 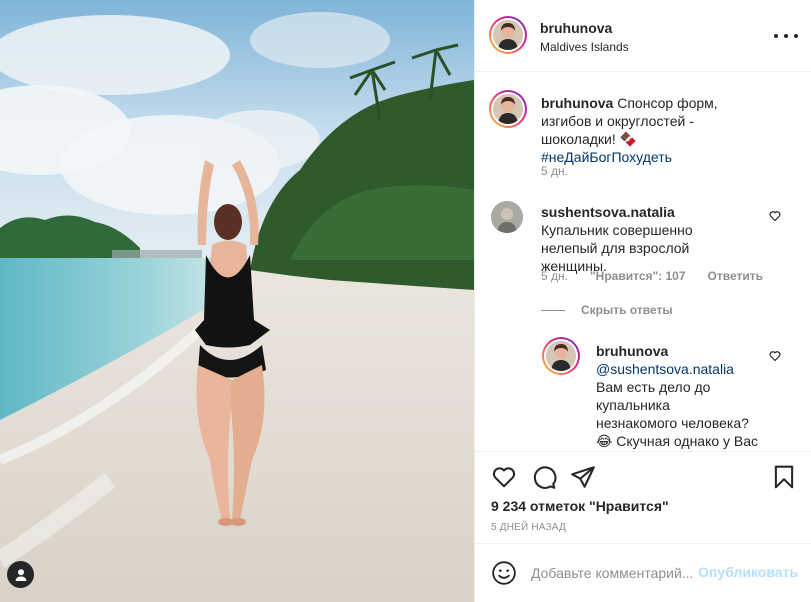 I want to click on tagged-users-button, so click(x=20, y=574).